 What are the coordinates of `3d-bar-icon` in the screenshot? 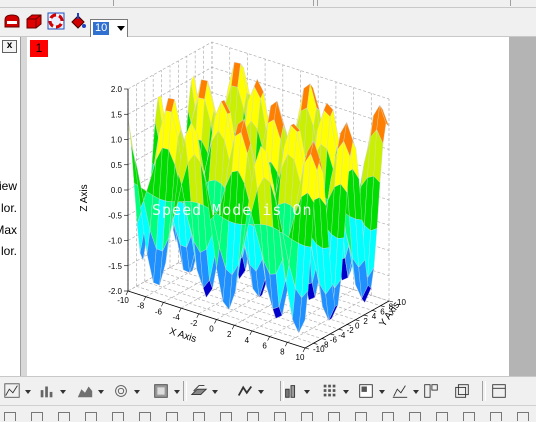 It's located at (291, 391).